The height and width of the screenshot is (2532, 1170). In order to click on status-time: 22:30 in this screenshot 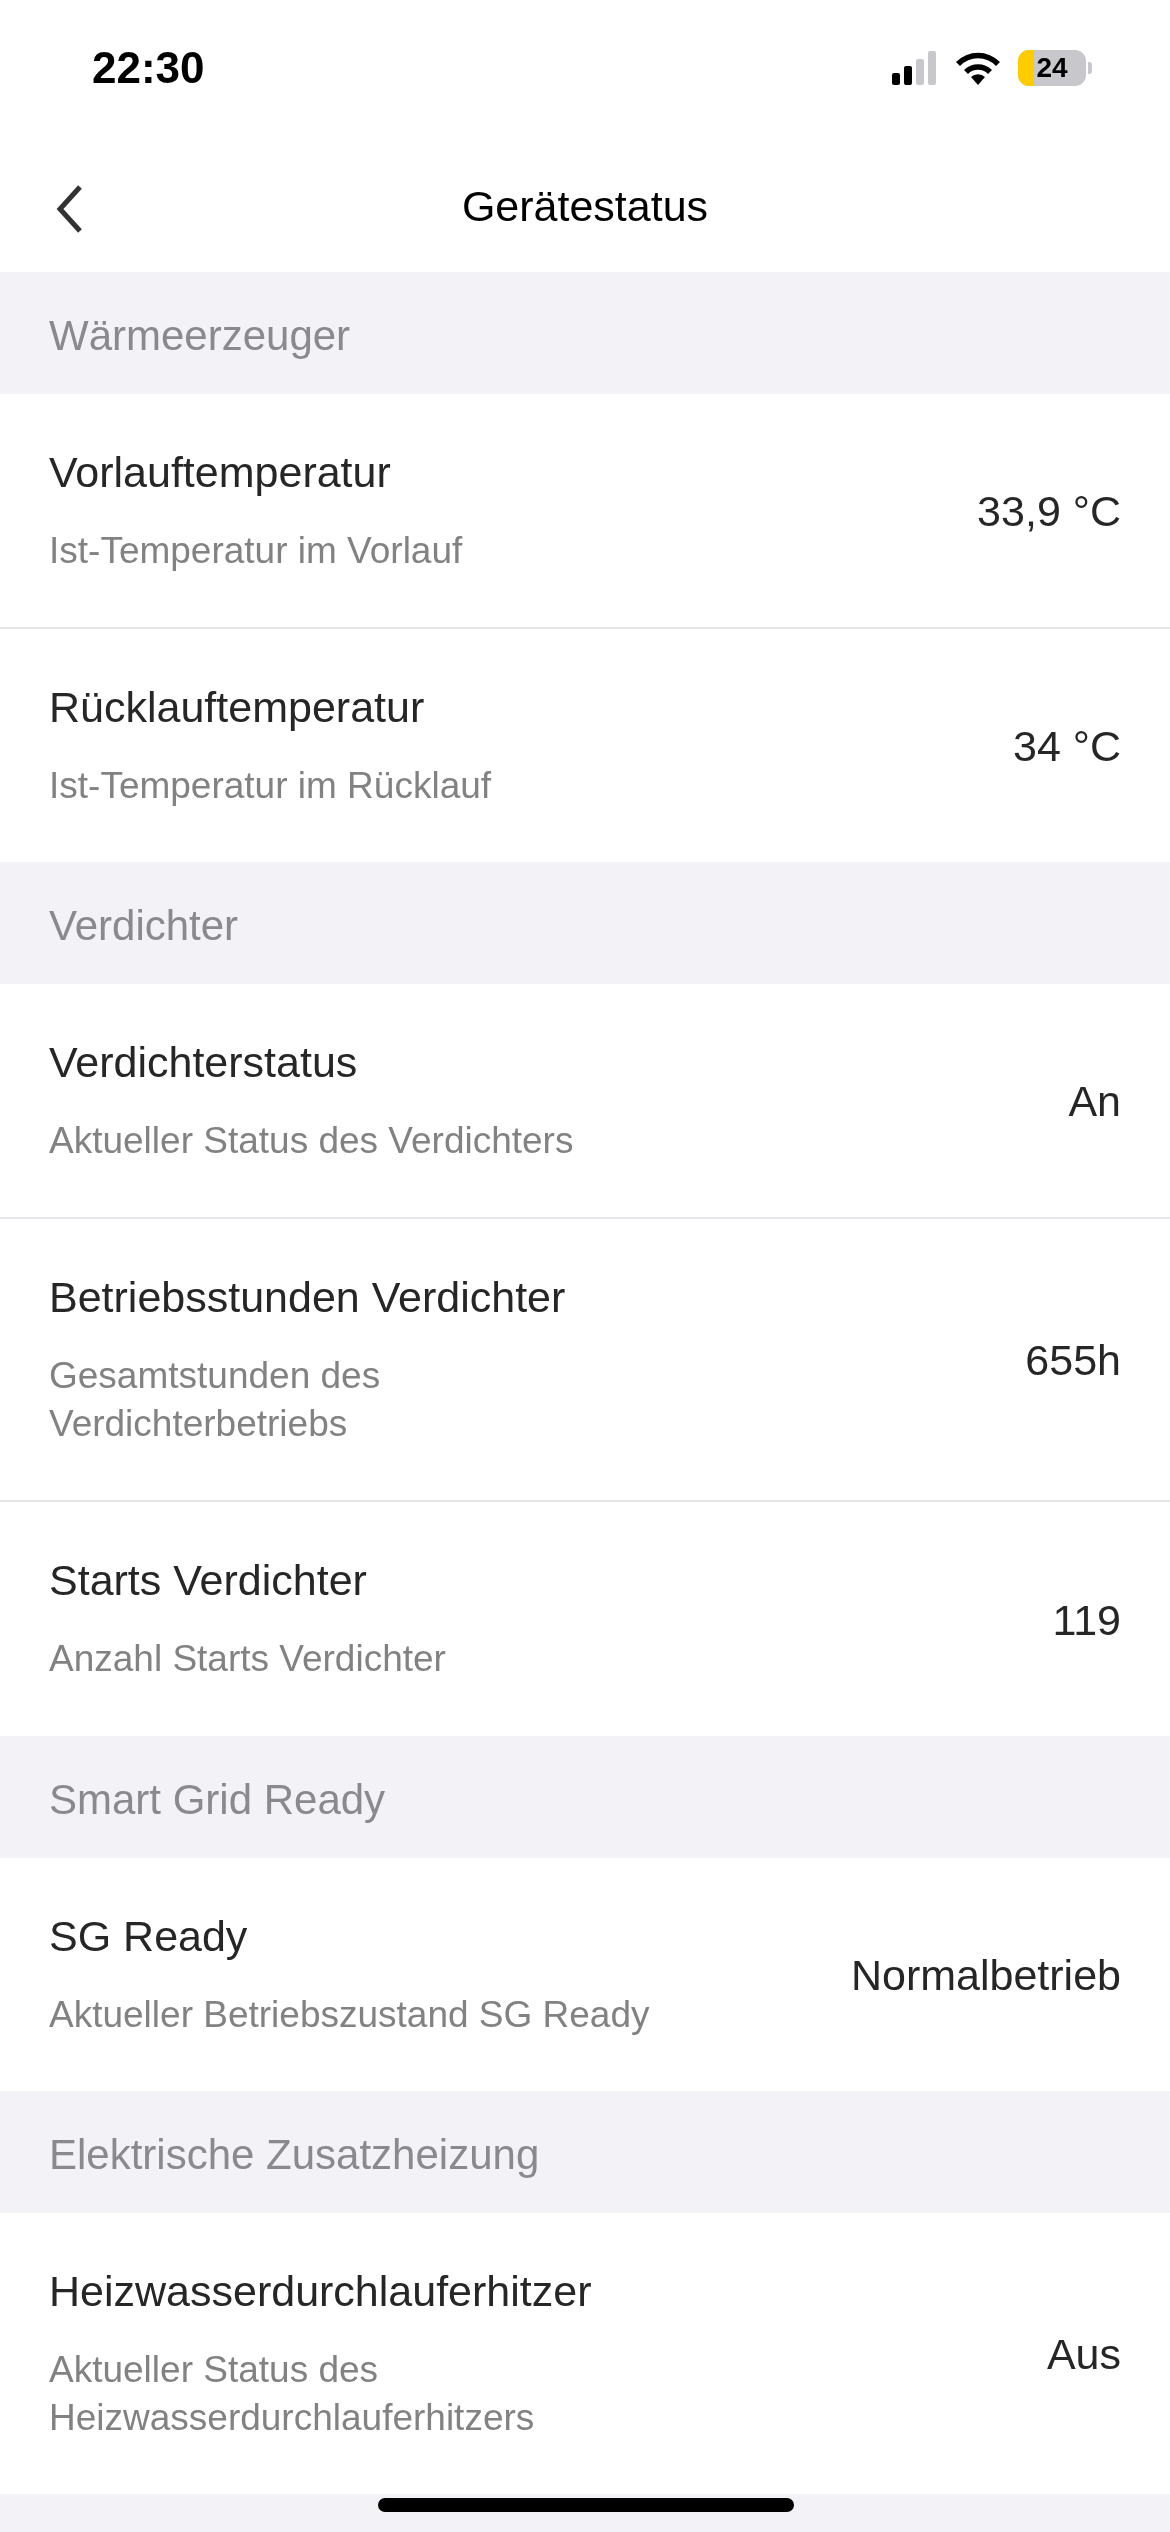, I will do `click(148, 68)`.